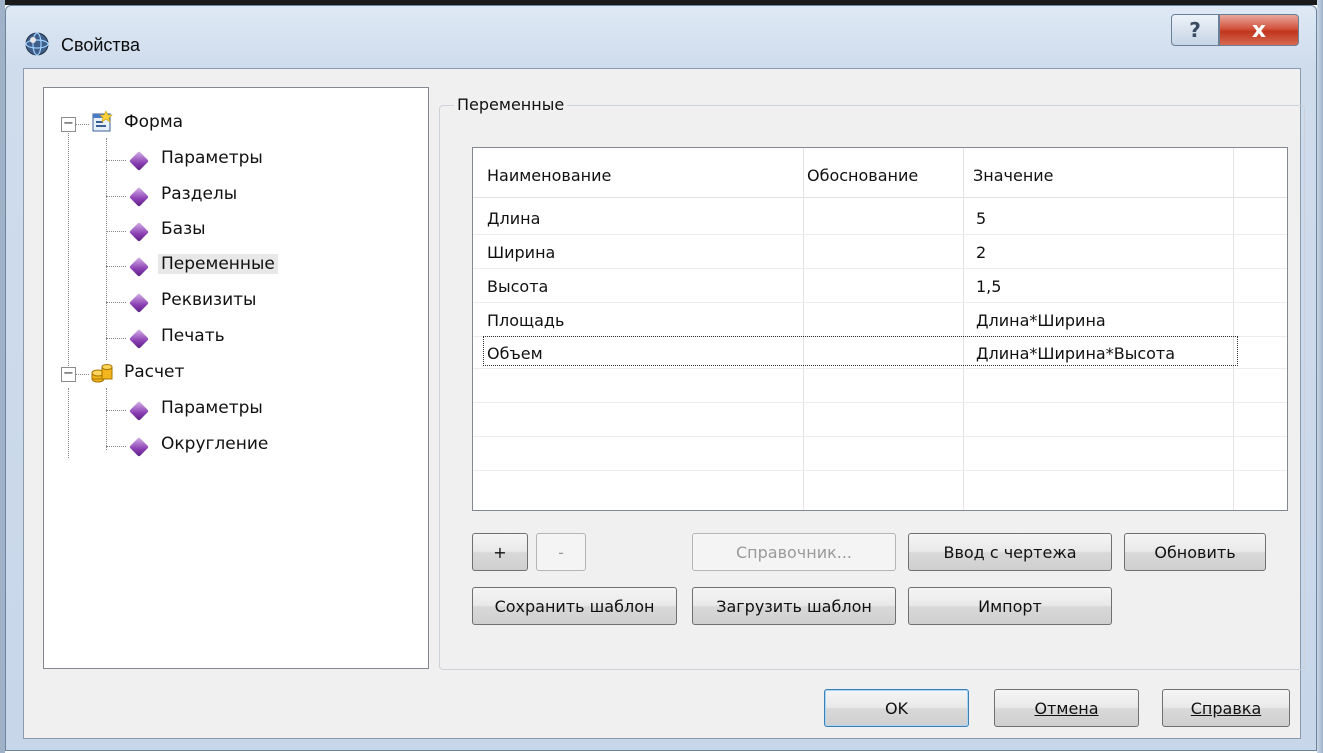  What do you see at coordinates (525, 320) in the screenshot?
I see `cell-name: Площадь` at bounding box center [525, 320].